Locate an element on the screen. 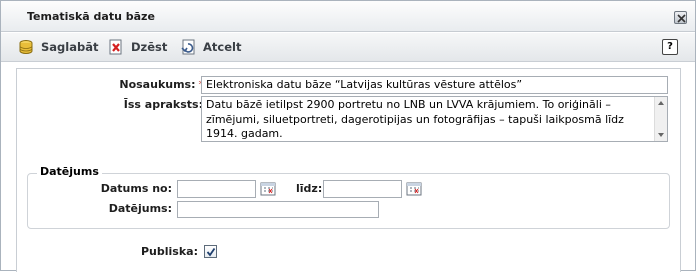 This screenshot has height=272, width=696. close-icon is located at coordinates (681, 18).